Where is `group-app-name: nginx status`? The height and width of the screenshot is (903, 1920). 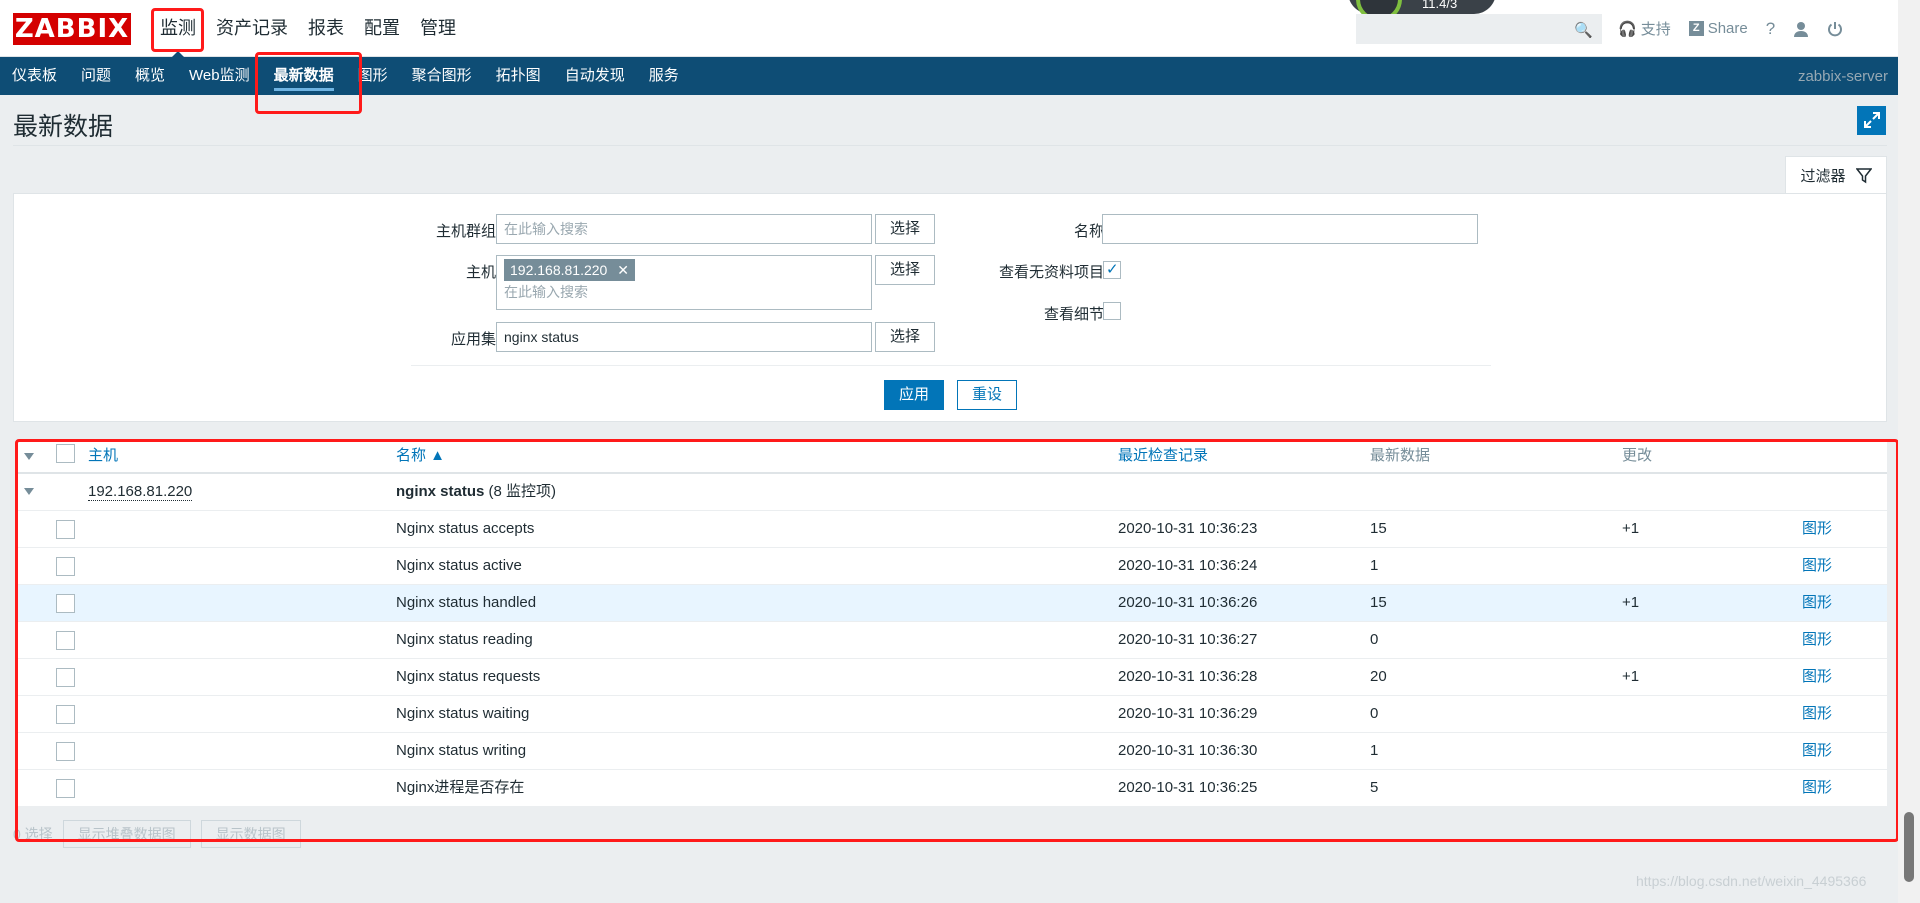 group-app-name: nginx status is located at coordinates (440, 491).